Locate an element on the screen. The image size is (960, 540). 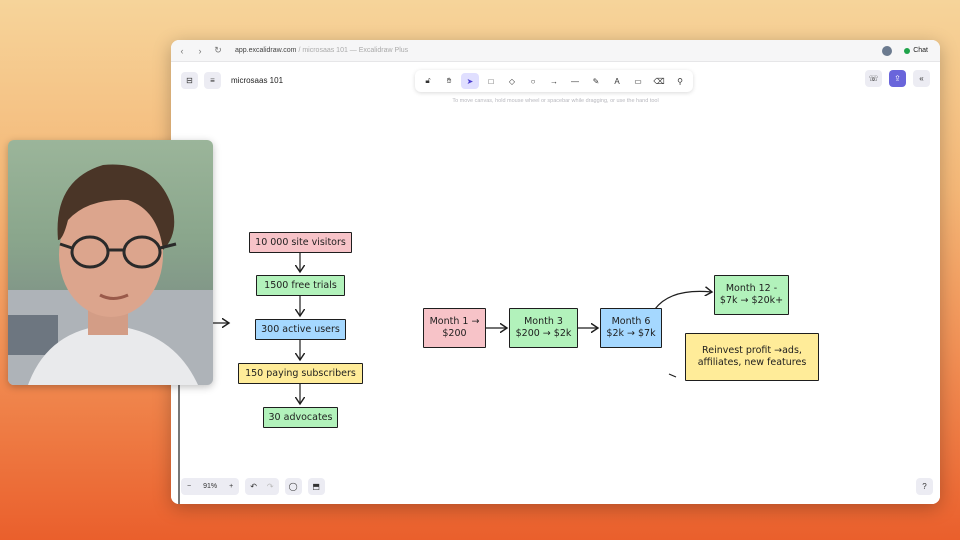
presenter-video is located at coordinates (110, 274).